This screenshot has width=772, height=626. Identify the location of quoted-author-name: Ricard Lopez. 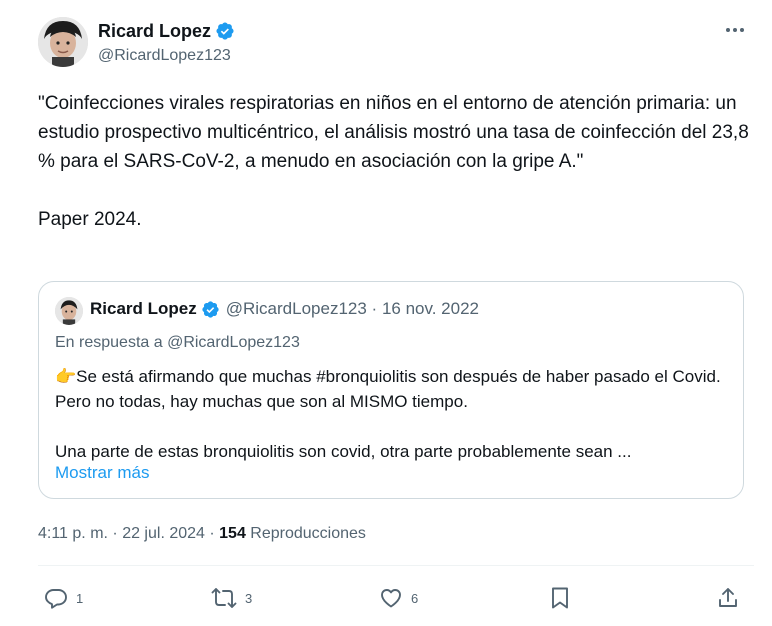
(143, 308).